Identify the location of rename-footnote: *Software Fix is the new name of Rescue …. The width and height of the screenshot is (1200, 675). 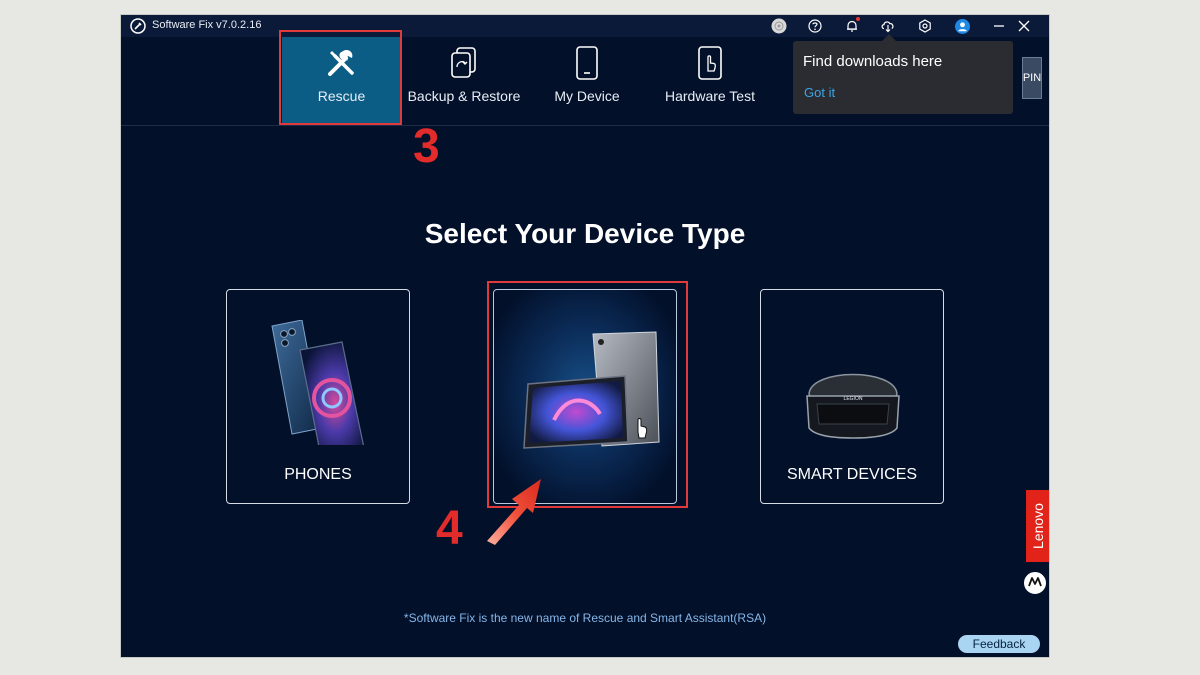
(585, 618).